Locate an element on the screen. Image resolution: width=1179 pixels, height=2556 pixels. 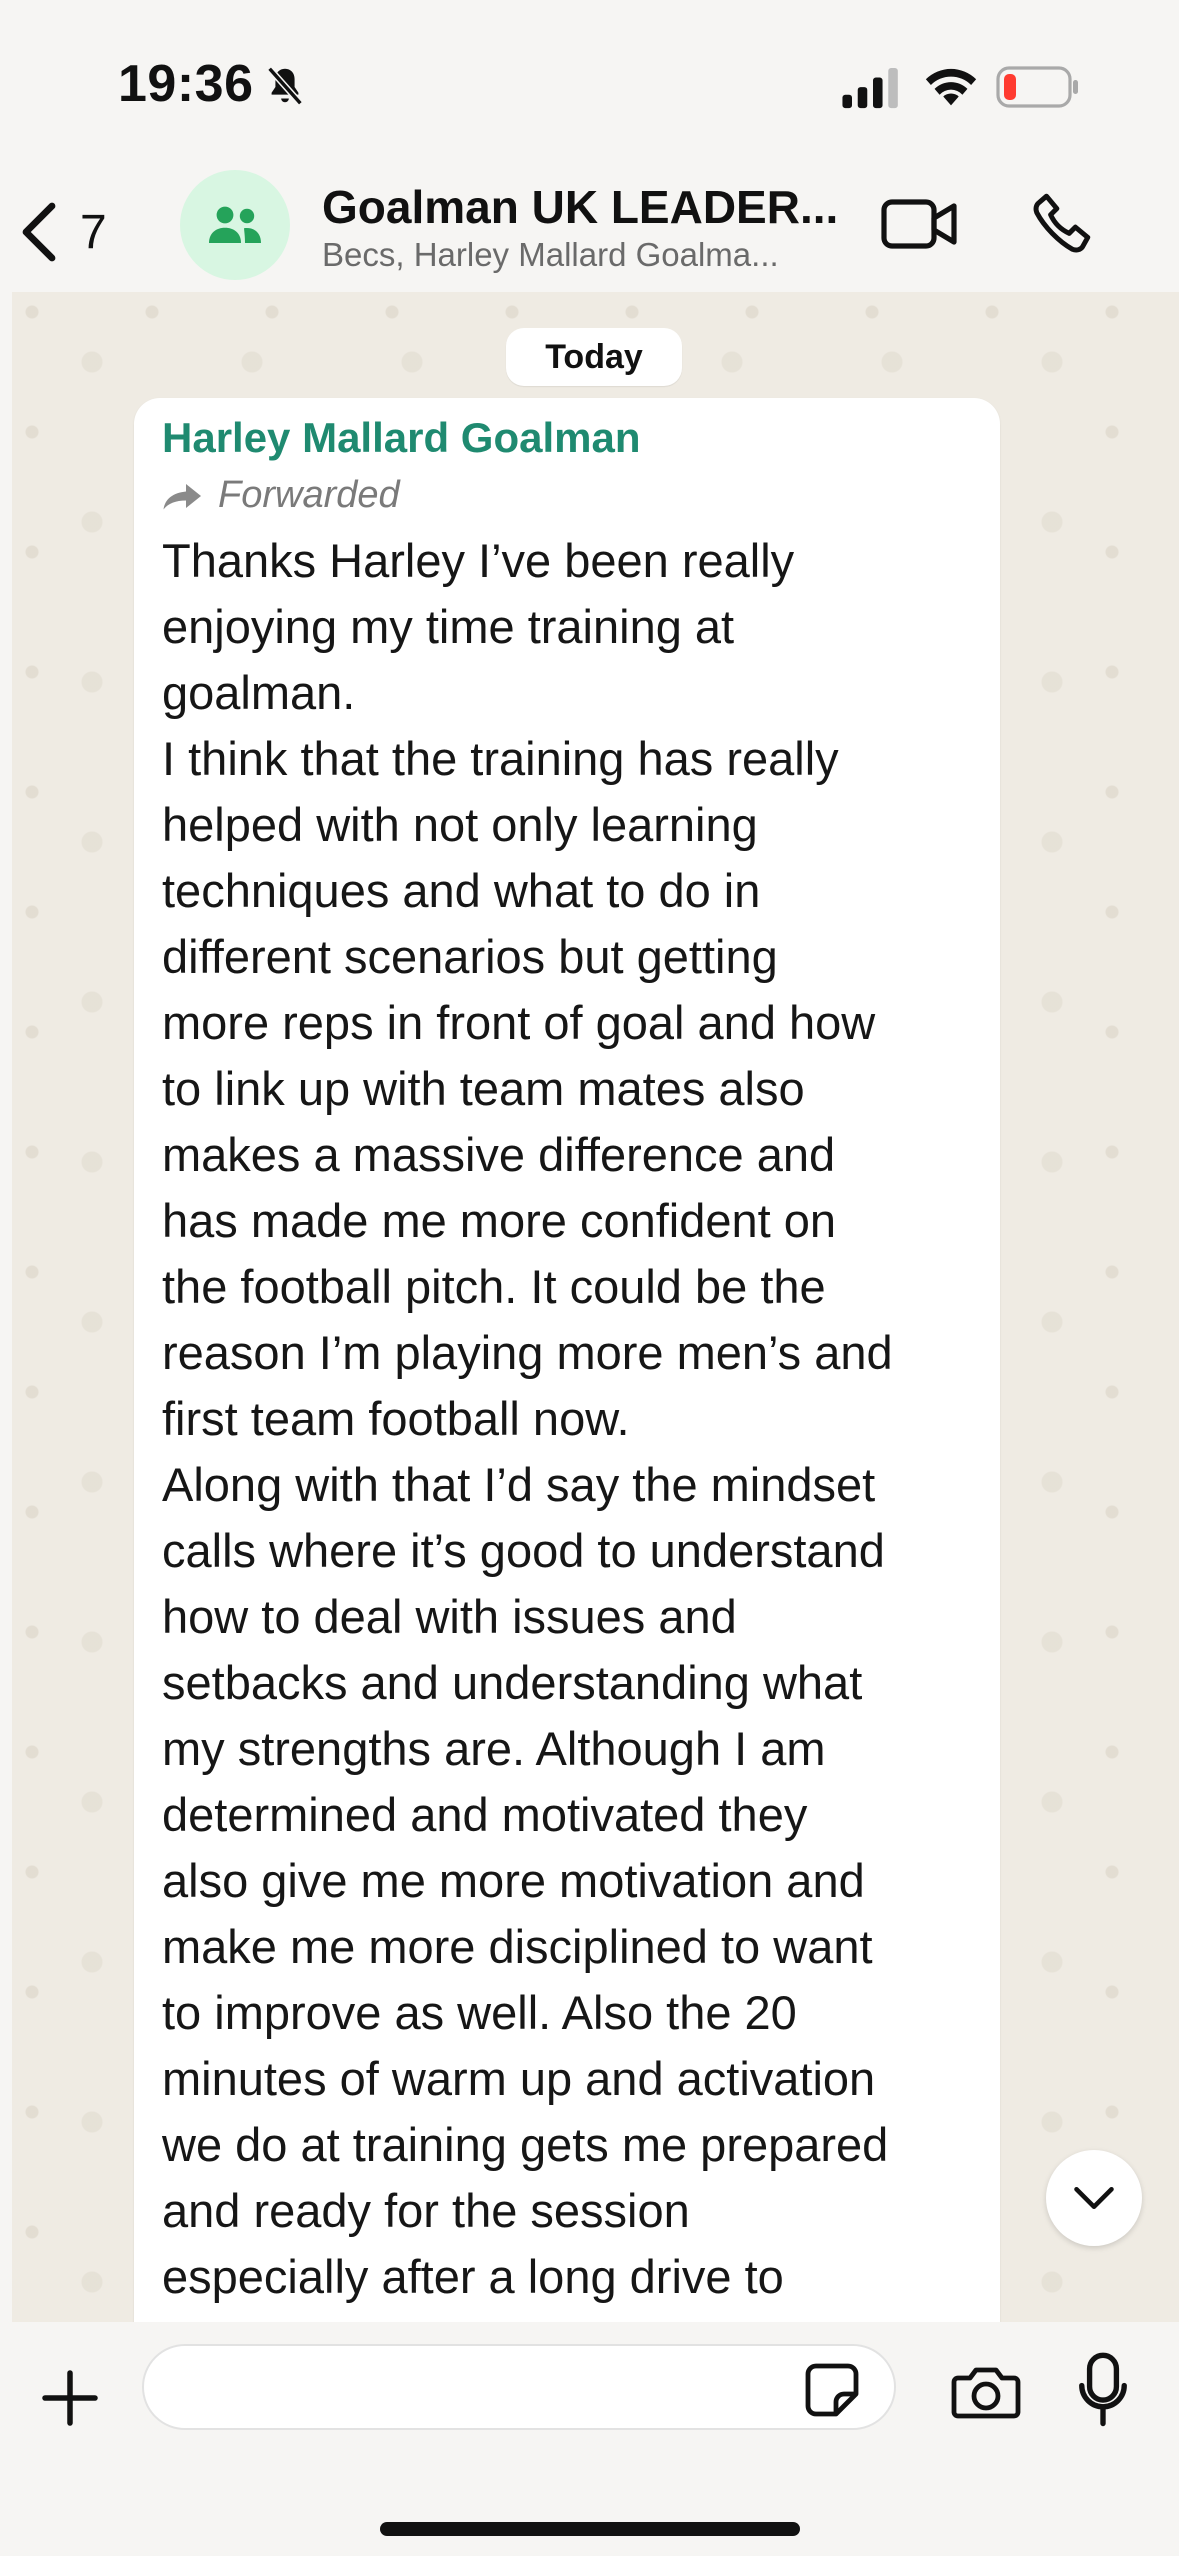
message-input is located at coordinates (519, 2387).